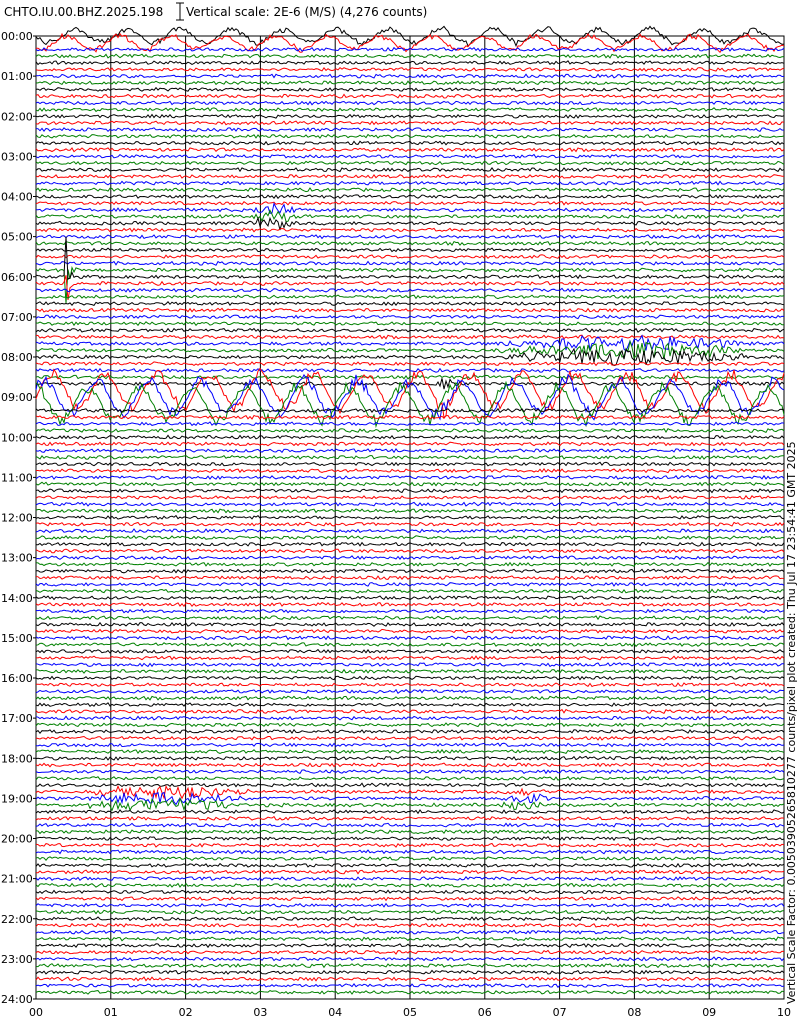 The width and height of the screenshot is (800, 1024). Describe the element at coordinates (17, 798) in the screenshot. I see `hour-tick-label: 19:00` at that location.